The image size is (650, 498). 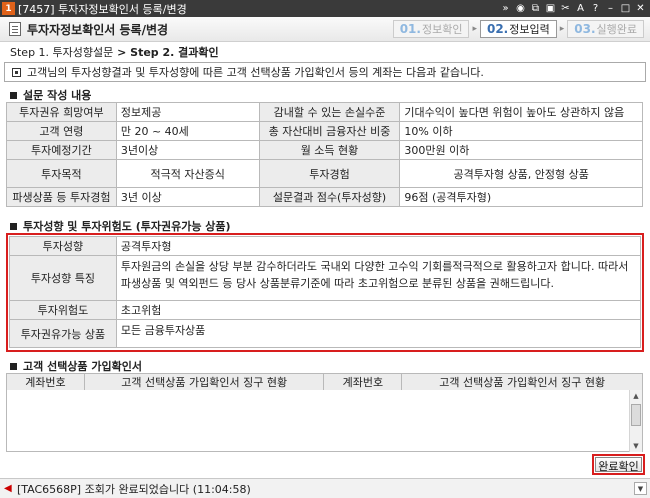 What do you see at coordinates (521, 131) in the screenshot?
I see `survey-value: 10% 이하` at bounding box center [521, 131].